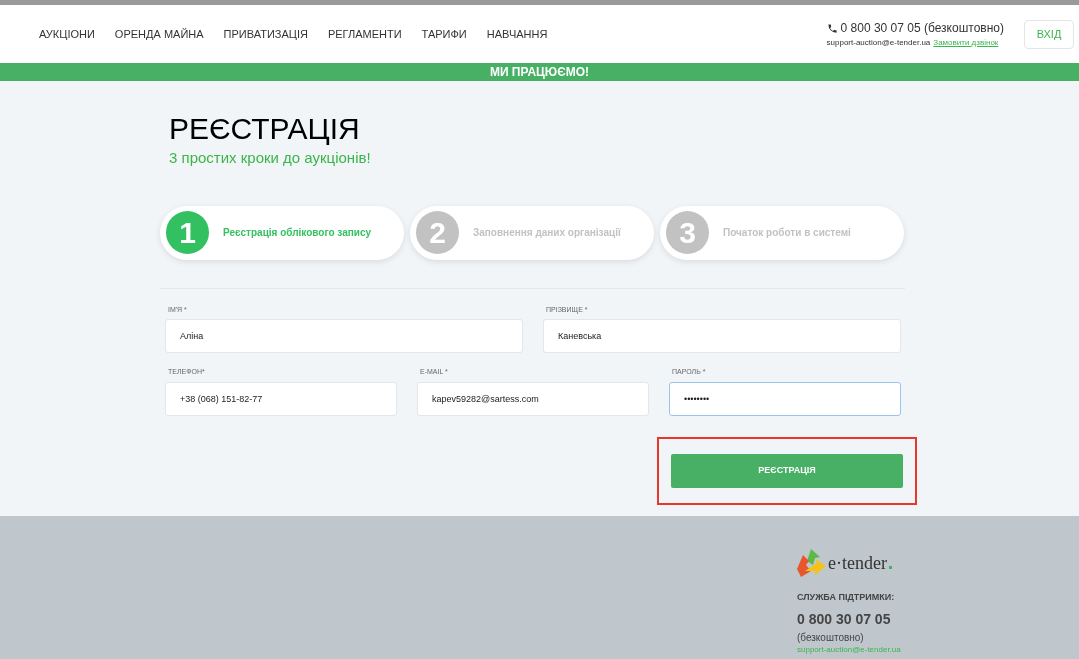 The height and width of the screenshot is (659, 1079). I want to click on footer-email: support-auction@e-tender.ua, so click(849, 649).